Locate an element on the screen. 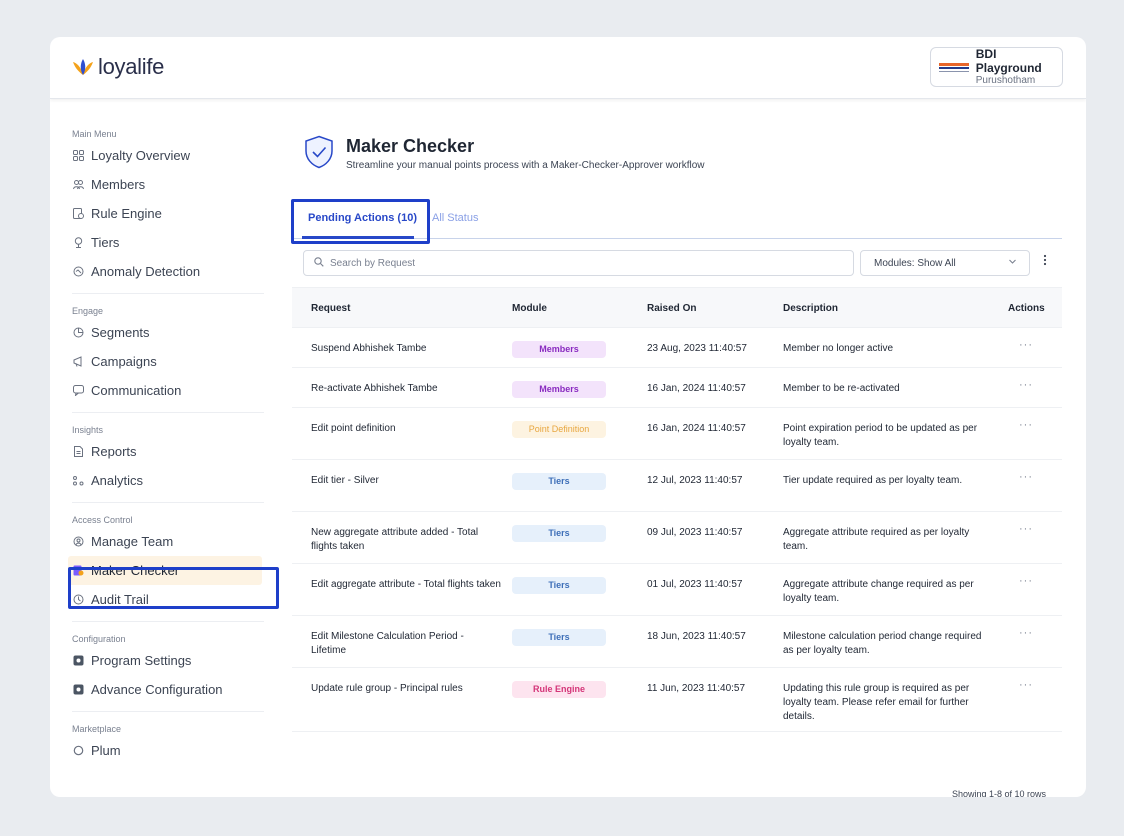 The height and width of the screenshot is (836, 1124). shield-check-icon is located at coordinates (319, 152).